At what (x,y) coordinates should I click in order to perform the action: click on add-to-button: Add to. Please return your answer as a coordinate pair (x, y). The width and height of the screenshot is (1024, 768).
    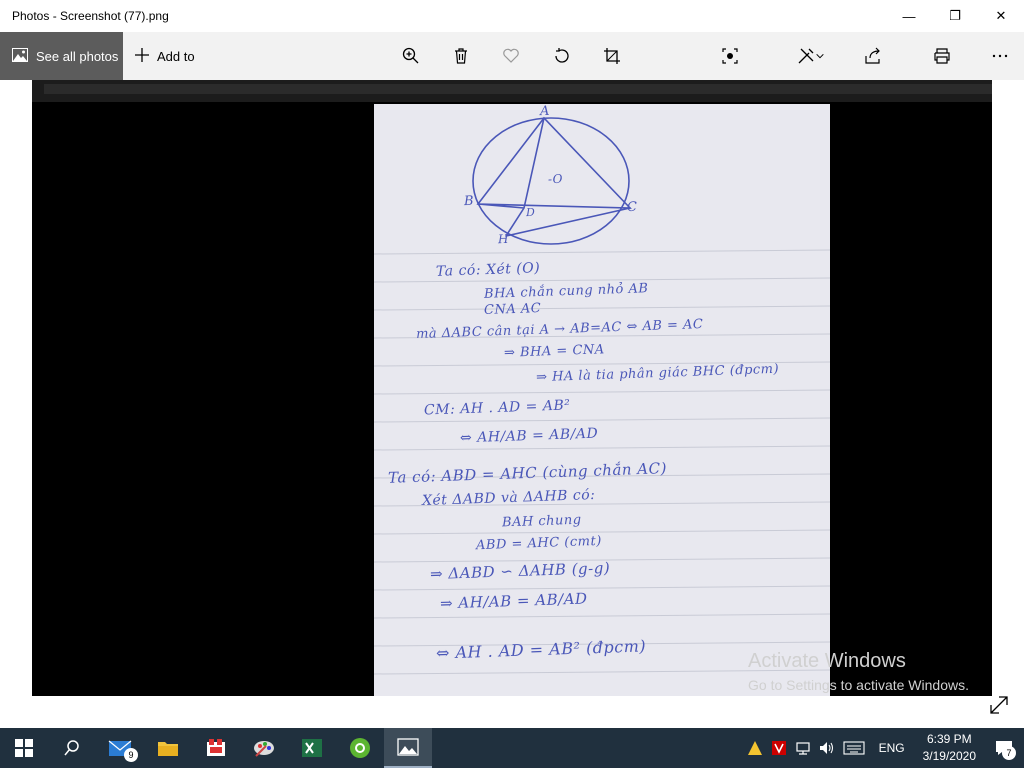
    Looking at the image, I should click on (165, 56).